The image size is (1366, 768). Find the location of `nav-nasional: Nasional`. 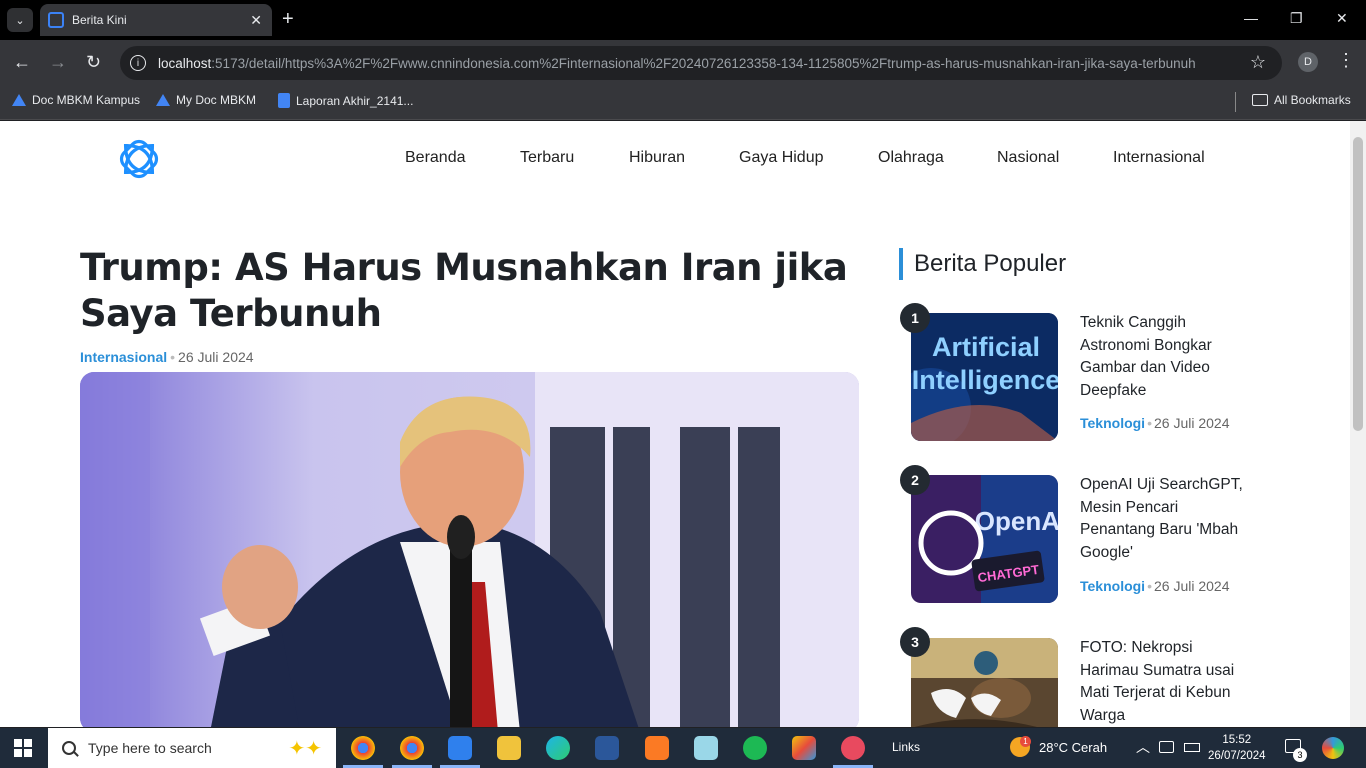

nav-nasional: Nasional is located at coordinates (1028, 158).